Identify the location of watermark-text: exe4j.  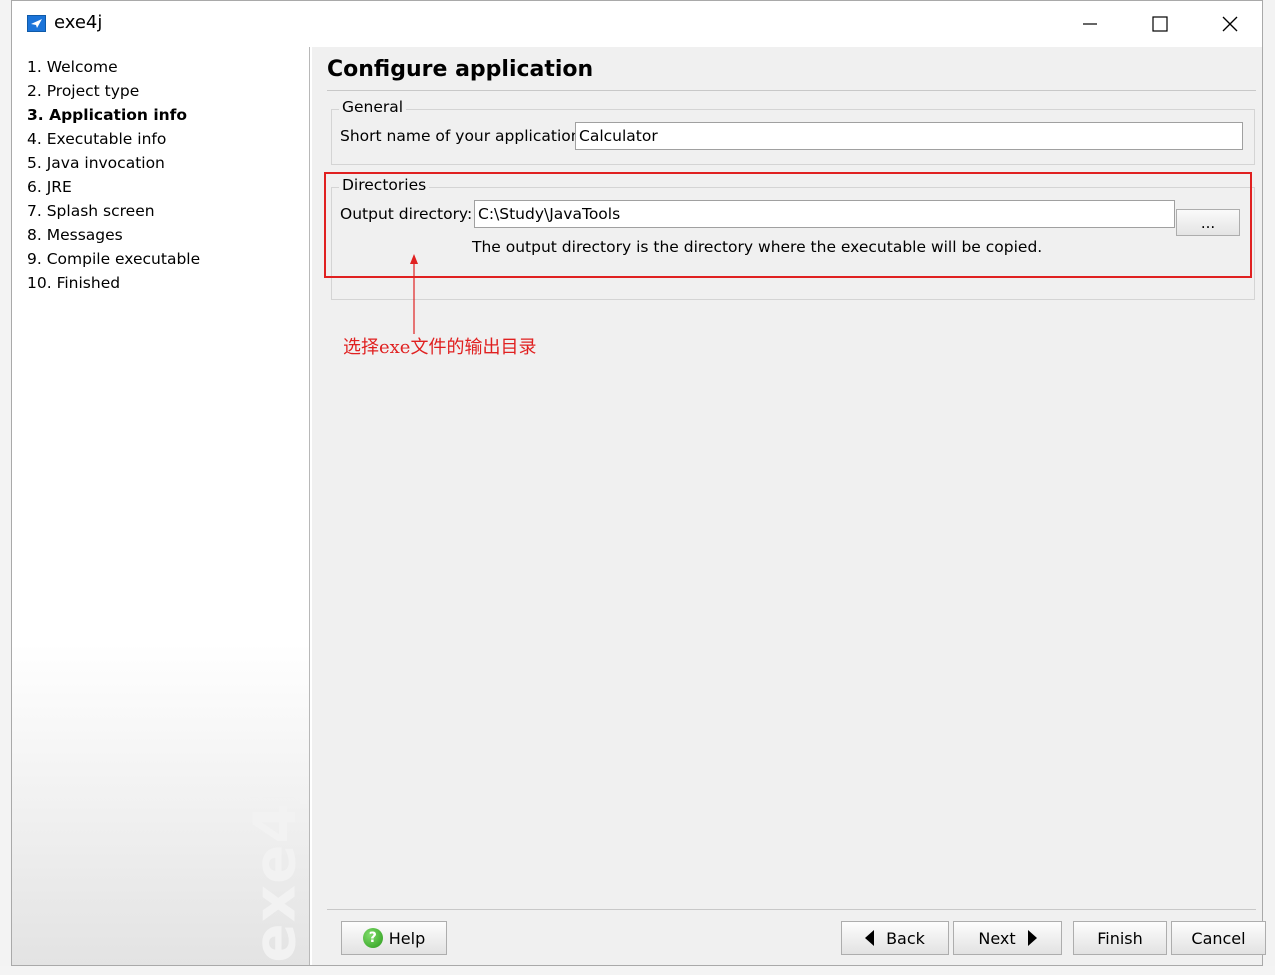
(275, 872).